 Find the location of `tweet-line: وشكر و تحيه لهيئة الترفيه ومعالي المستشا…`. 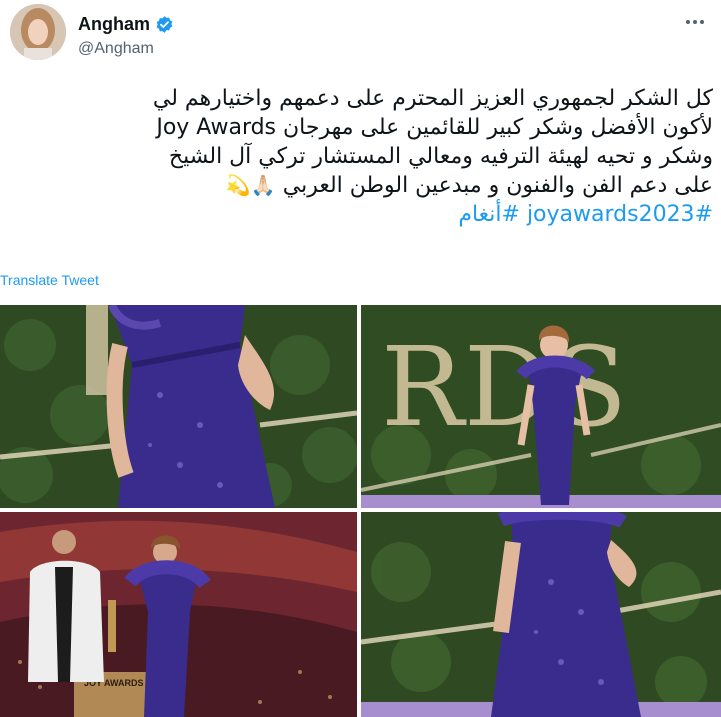

tweet-line: وشكر و تحيه لهيئة الترفيه ومعالي المستشا… is located at coordinates (440, 156).